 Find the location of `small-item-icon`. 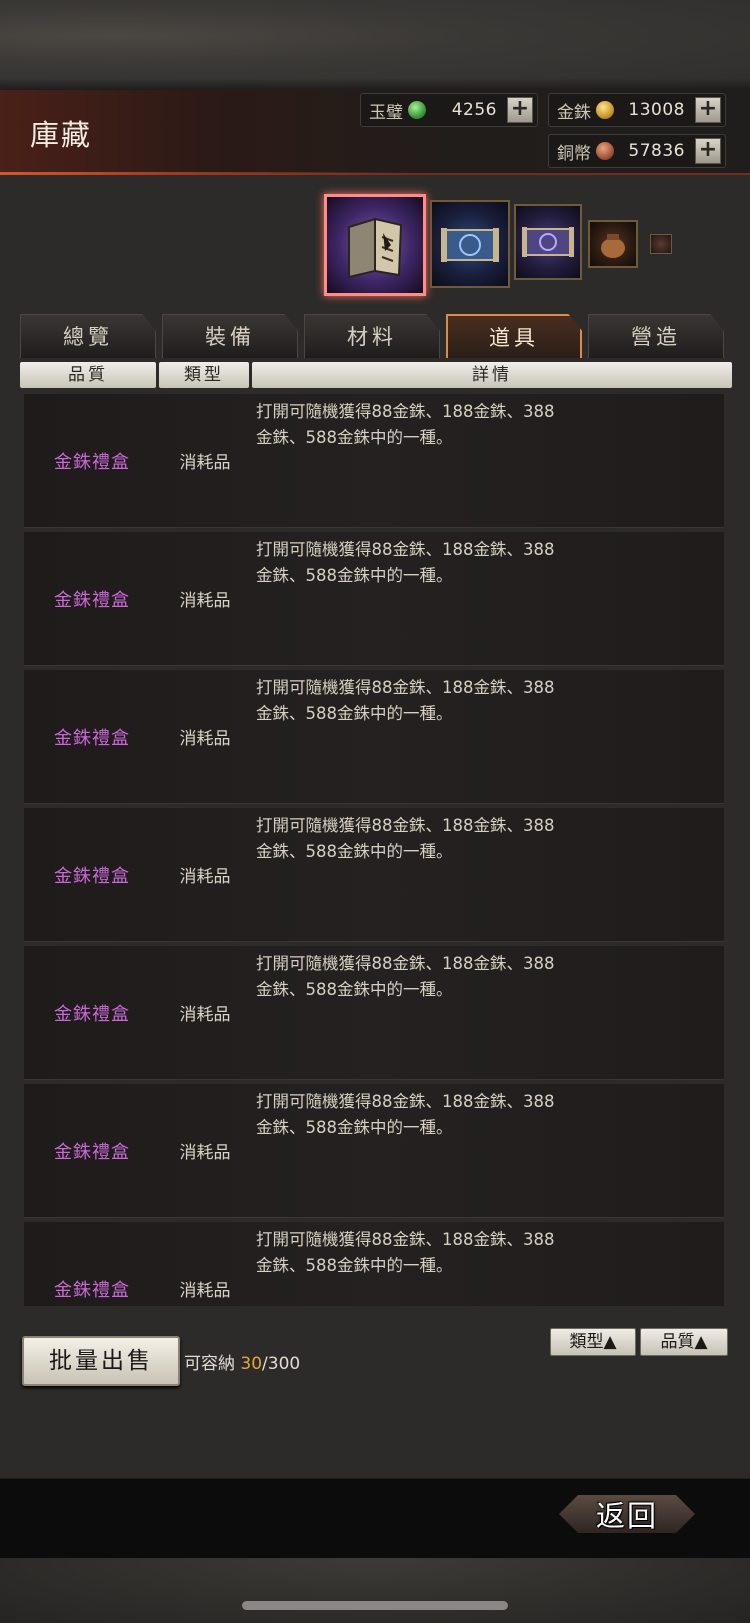

small-item-icon is located at coordinates (661, 244).